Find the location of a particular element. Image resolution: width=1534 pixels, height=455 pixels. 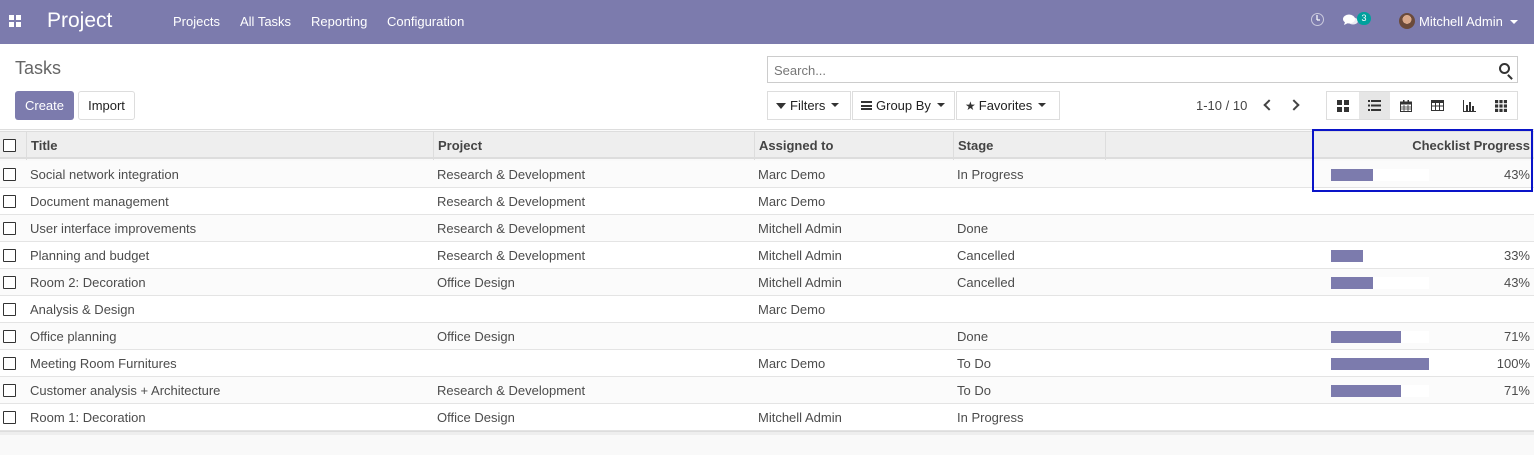

group-by-button: Group By is located at coordinates (903, 105).